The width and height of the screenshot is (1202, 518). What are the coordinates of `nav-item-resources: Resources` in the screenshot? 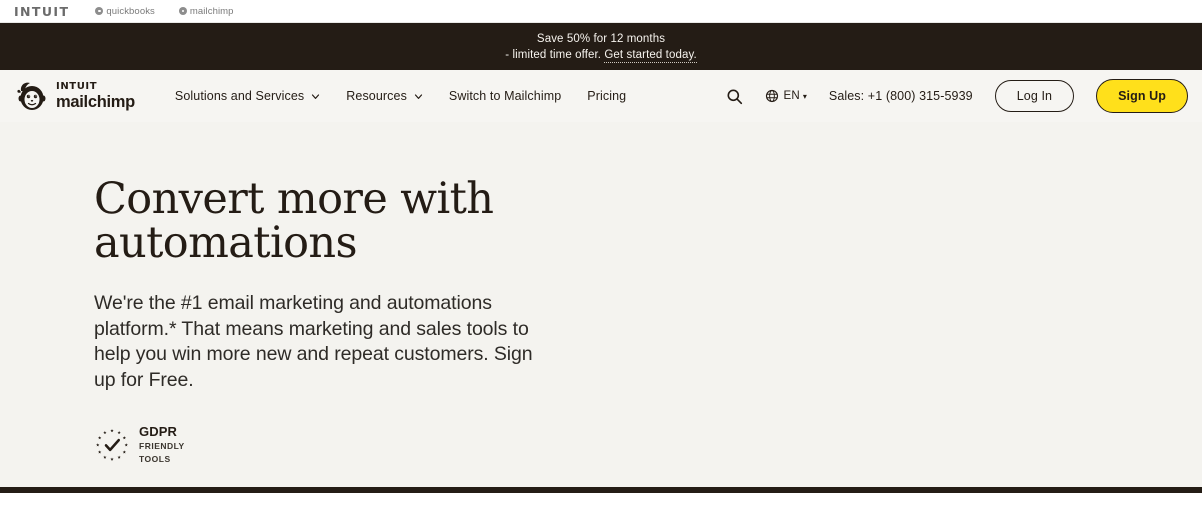 It's located at (384, 96).